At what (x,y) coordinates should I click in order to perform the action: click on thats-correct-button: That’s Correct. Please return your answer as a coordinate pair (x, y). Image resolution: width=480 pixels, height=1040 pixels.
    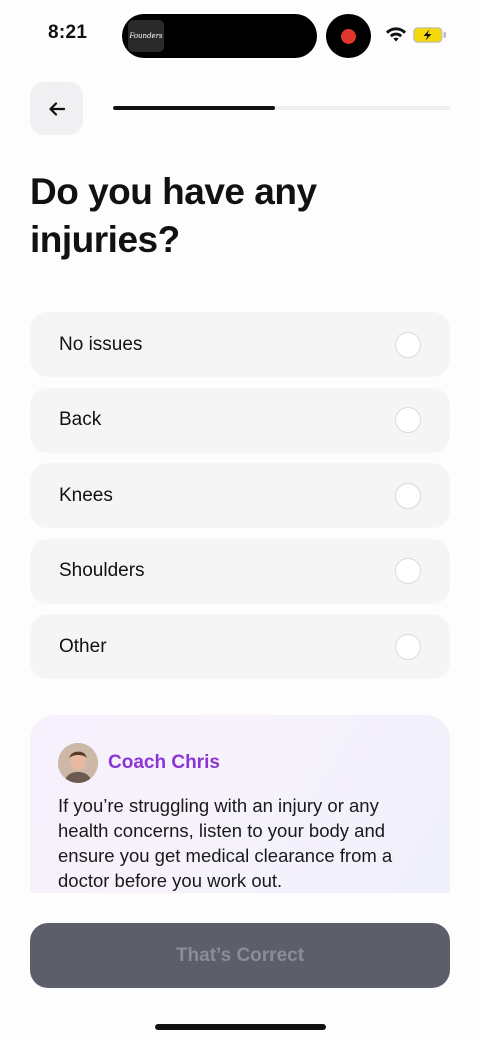
    Looking at the image, I should click on (240, 955).